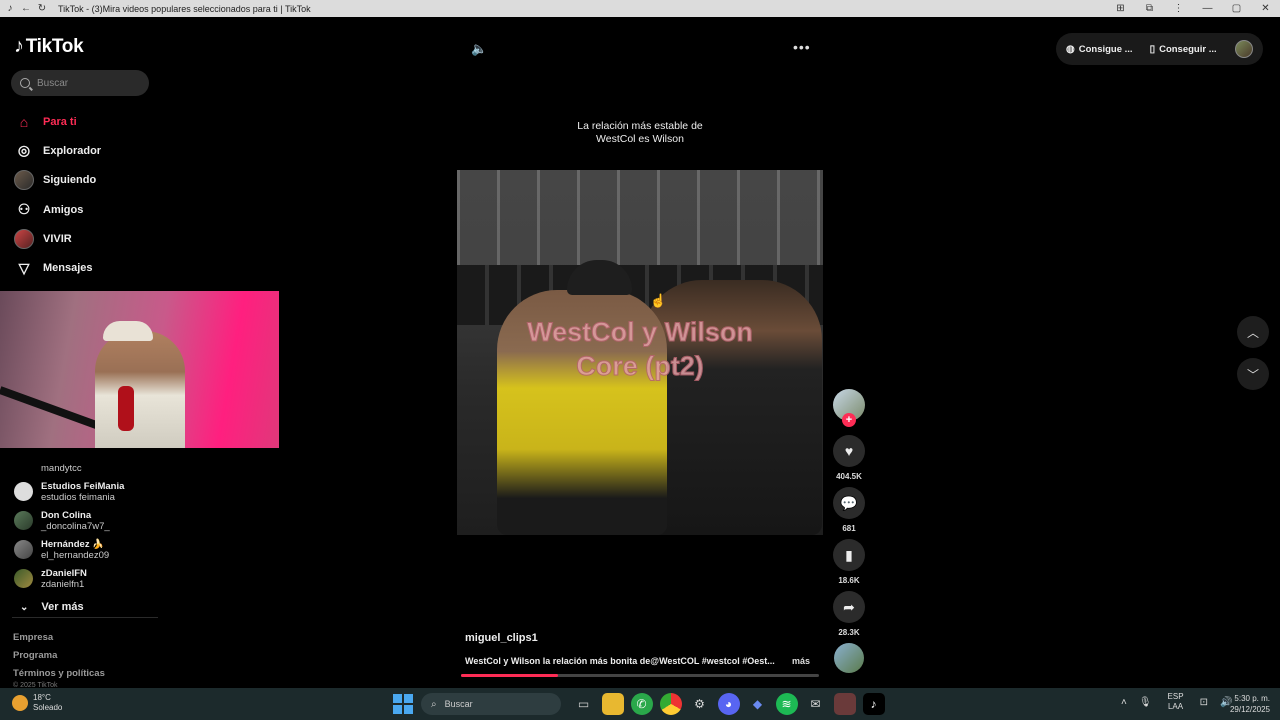 This screenshot has width=1280, height=720. I want to click on heart-icon: ♥, so click(849, 451).